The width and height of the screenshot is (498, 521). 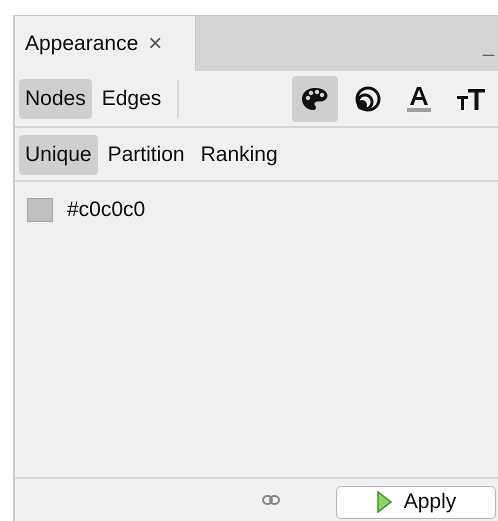 What do you see at coordinates (384, 502) in the screenshot?
I see `play-icon` at bounding box center [384, 502].